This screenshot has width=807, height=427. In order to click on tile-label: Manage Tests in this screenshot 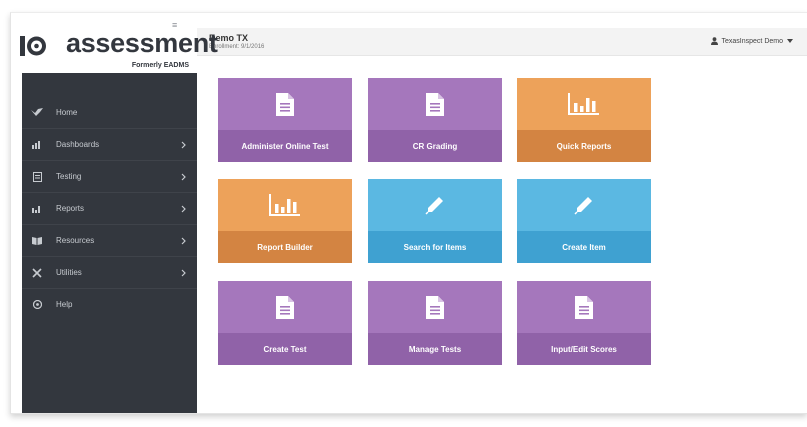, I will do `click(435, 349)`.